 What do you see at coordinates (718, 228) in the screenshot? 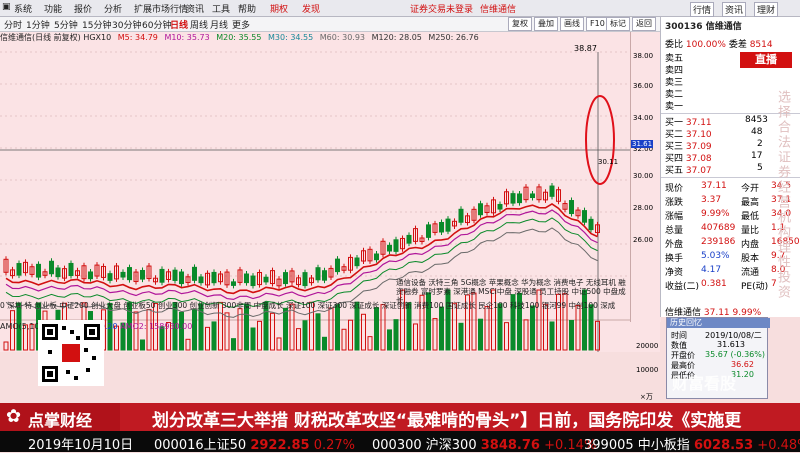
I see `stat-value: 407689` at bounding box center [718, 228].